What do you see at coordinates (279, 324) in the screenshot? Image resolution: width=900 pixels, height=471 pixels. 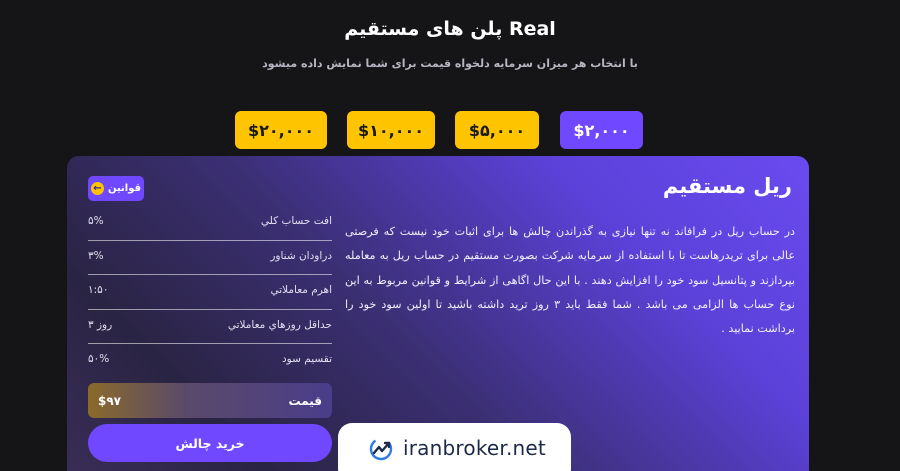 I see `rule-label: حداقل روزهاي معاملاتي` at bounding box center [279, 324].